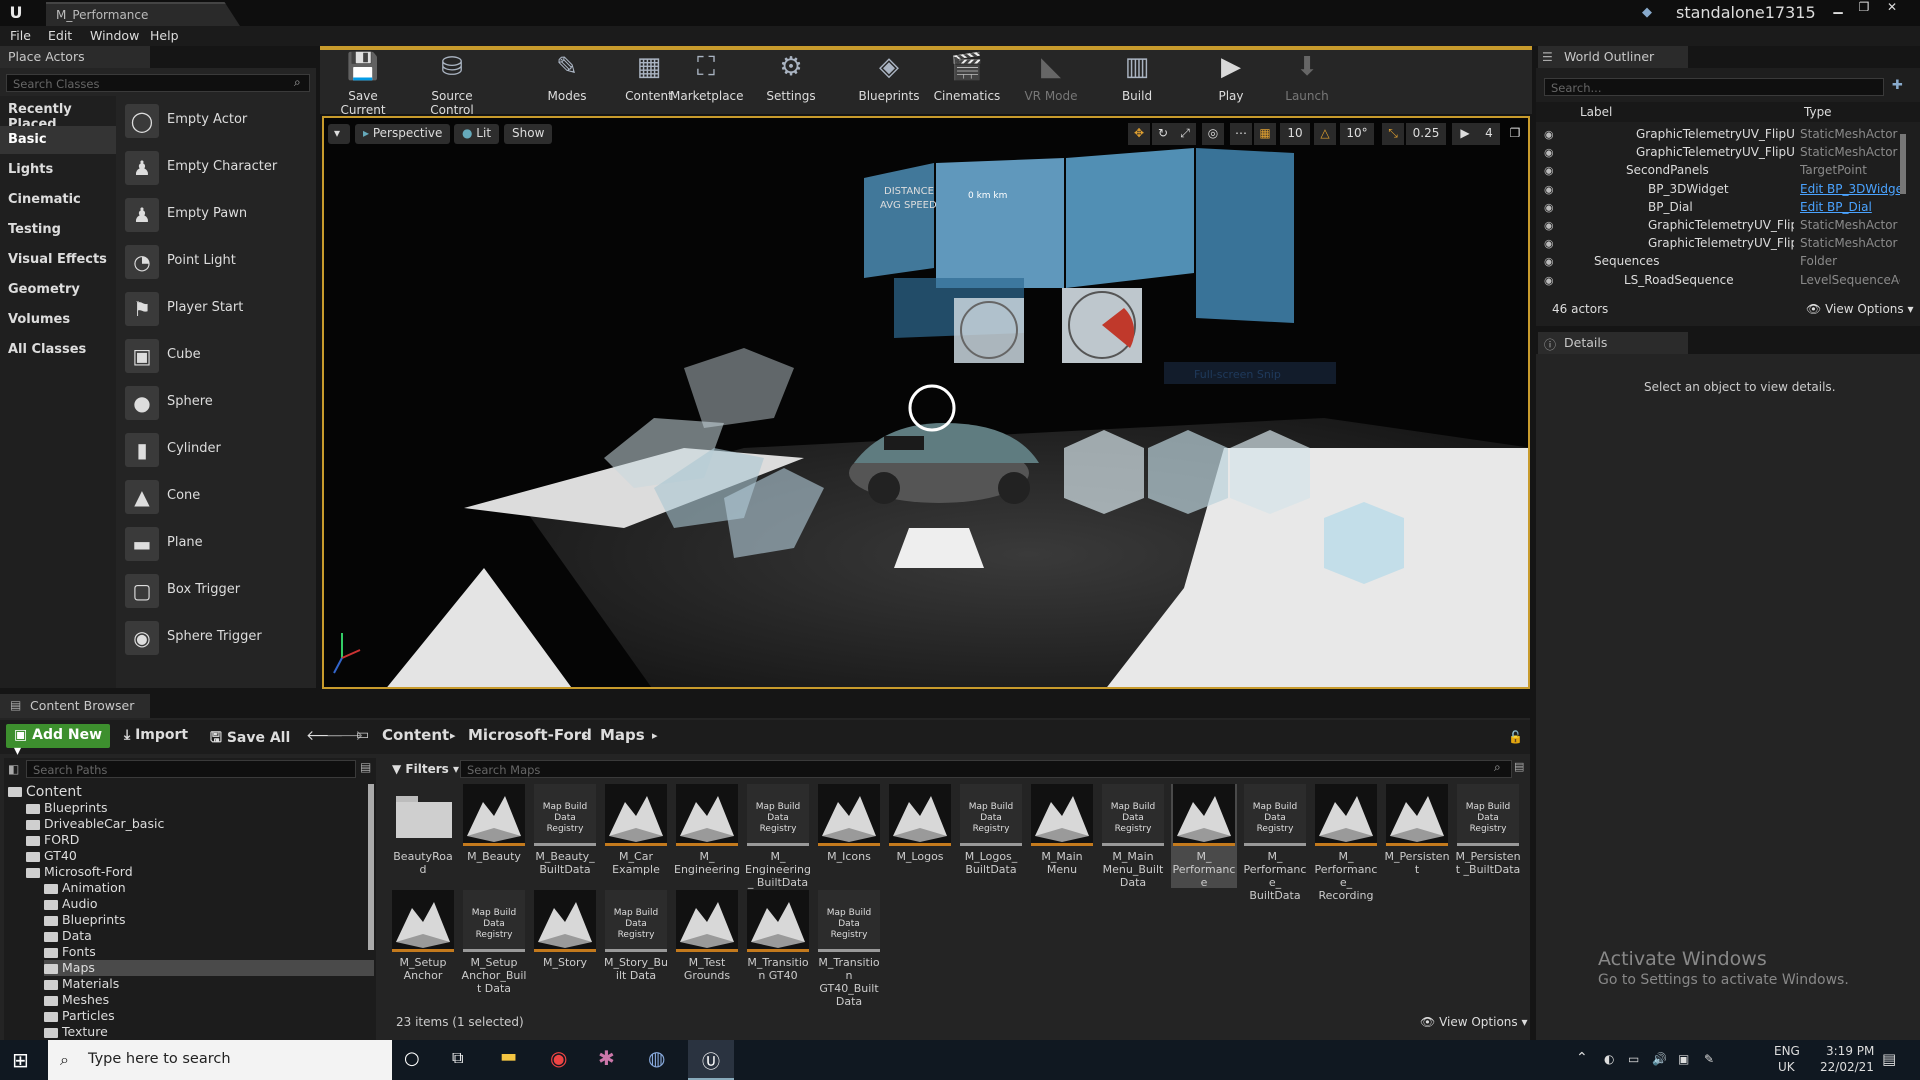  What do you see at coordinates (1241, 134) in the screenshot?
I see `surface-snap-icon: ⋯` at bounding box center [1241, 134].